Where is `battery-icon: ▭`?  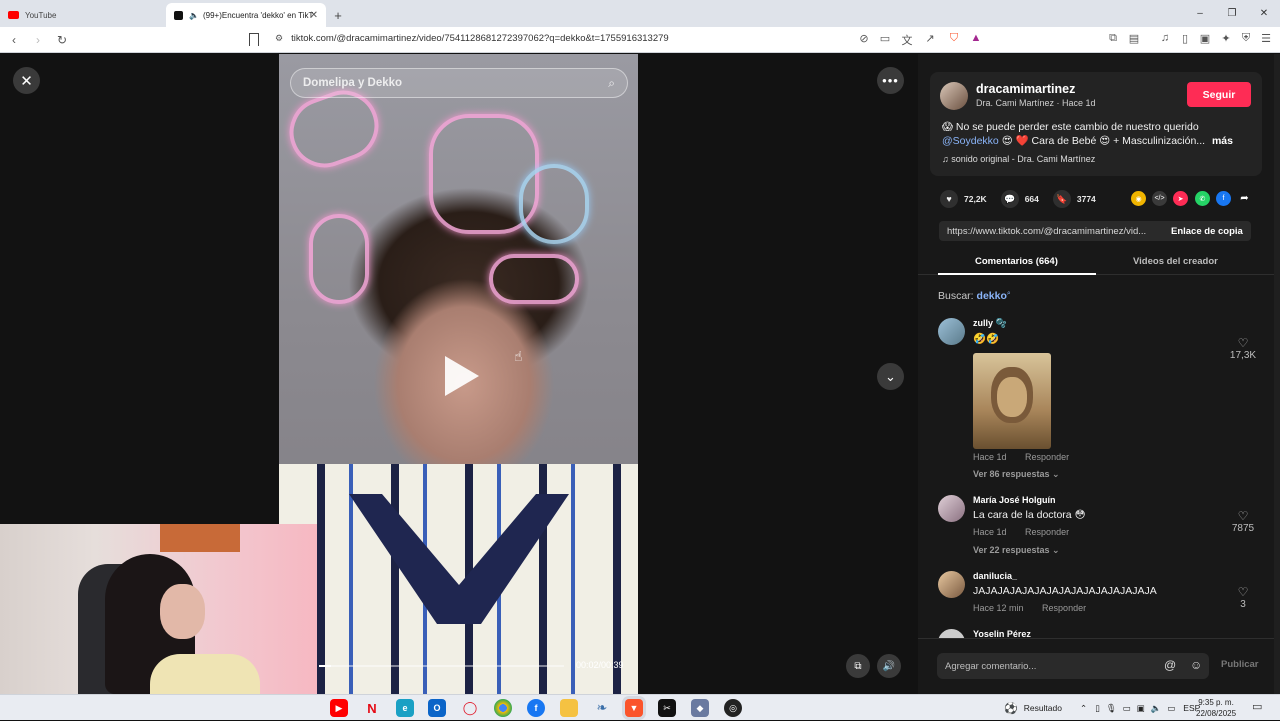 battery-icon: ▭ is located at coordinates (1171, 708).